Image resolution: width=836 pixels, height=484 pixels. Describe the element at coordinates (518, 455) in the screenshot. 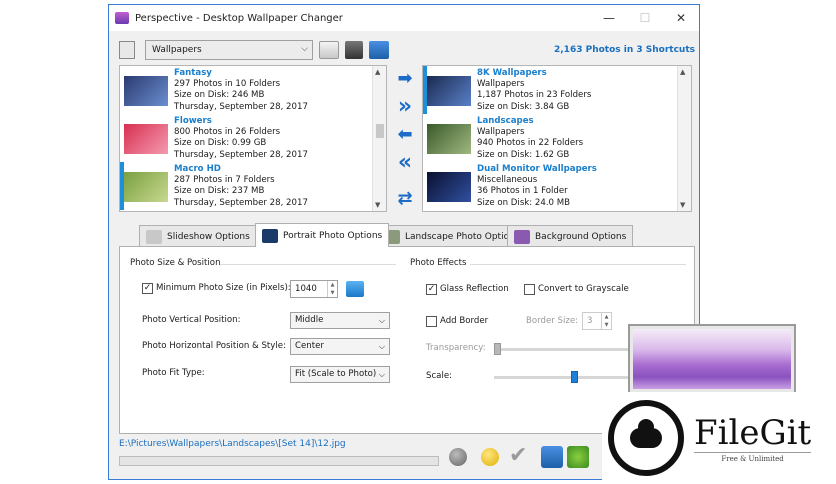

I see `apply-check-icon: ✔` at that location.